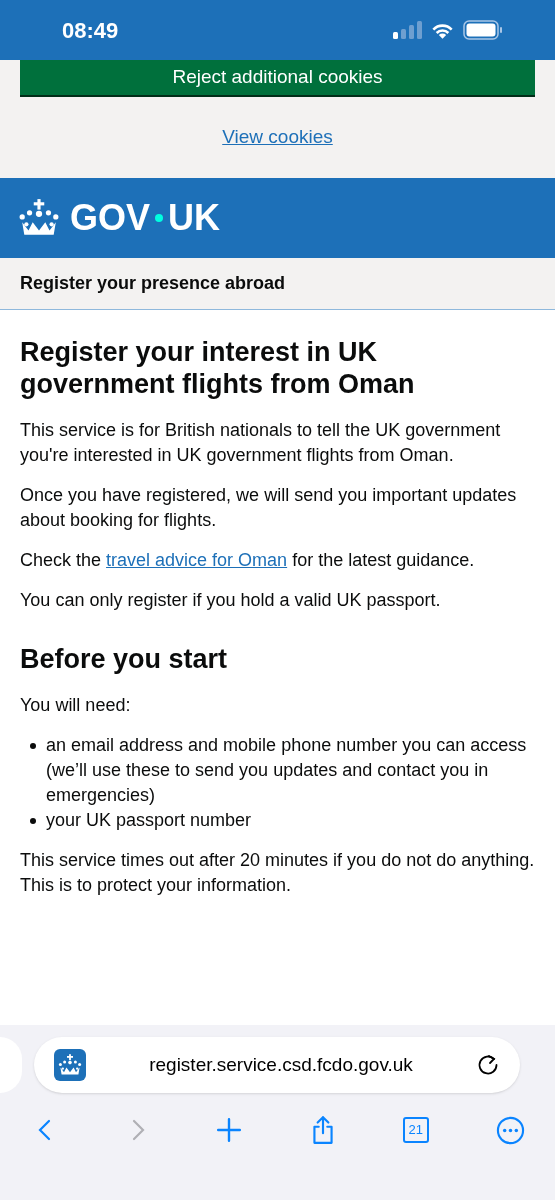  I want to click on paragraph: Check the travel advice for Oman for the latest guidance., so click(248, 560).